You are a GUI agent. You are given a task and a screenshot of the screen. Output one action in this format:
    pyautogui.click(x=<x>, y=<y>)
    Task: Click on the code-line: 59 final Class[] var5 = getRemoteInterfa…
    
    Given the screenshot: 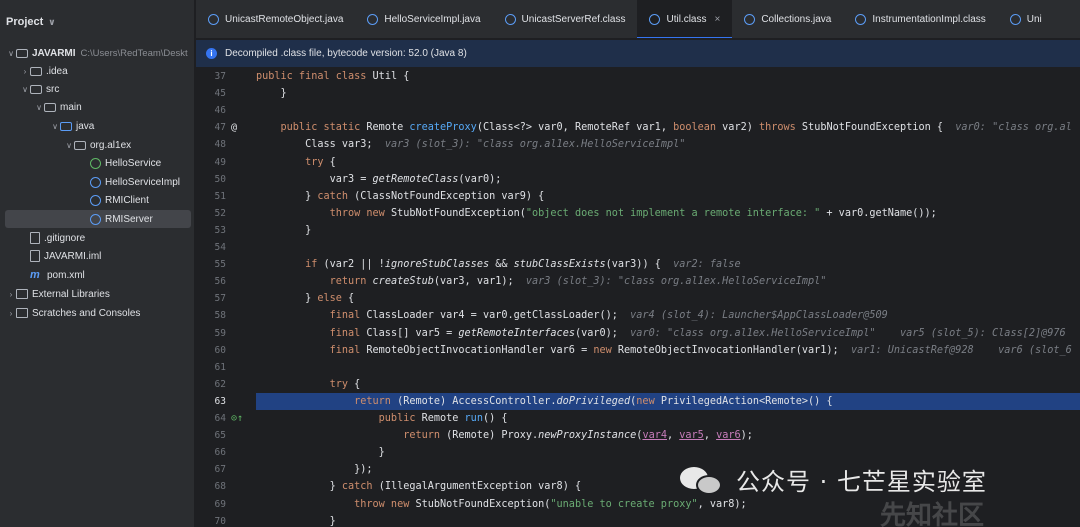 What is the action you would take?
    pyautogui.click(x=638, y=333)
    